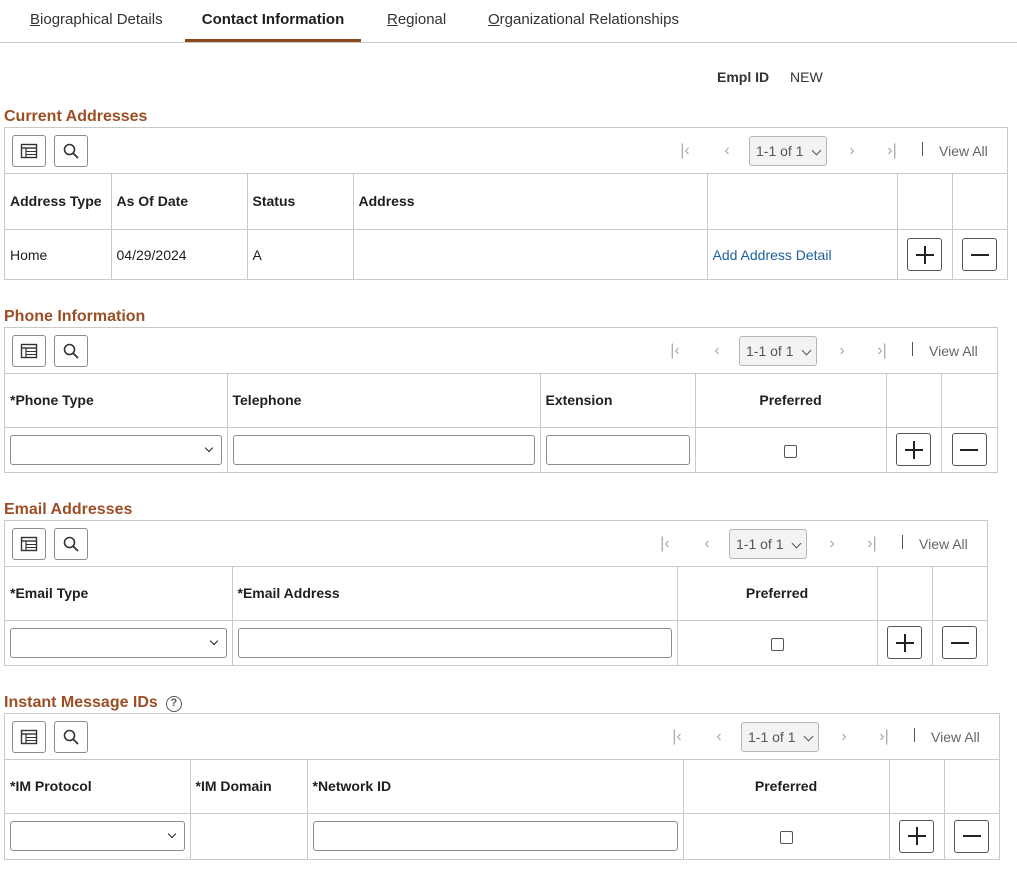  I want to click on extension-input, so click(618, 450).